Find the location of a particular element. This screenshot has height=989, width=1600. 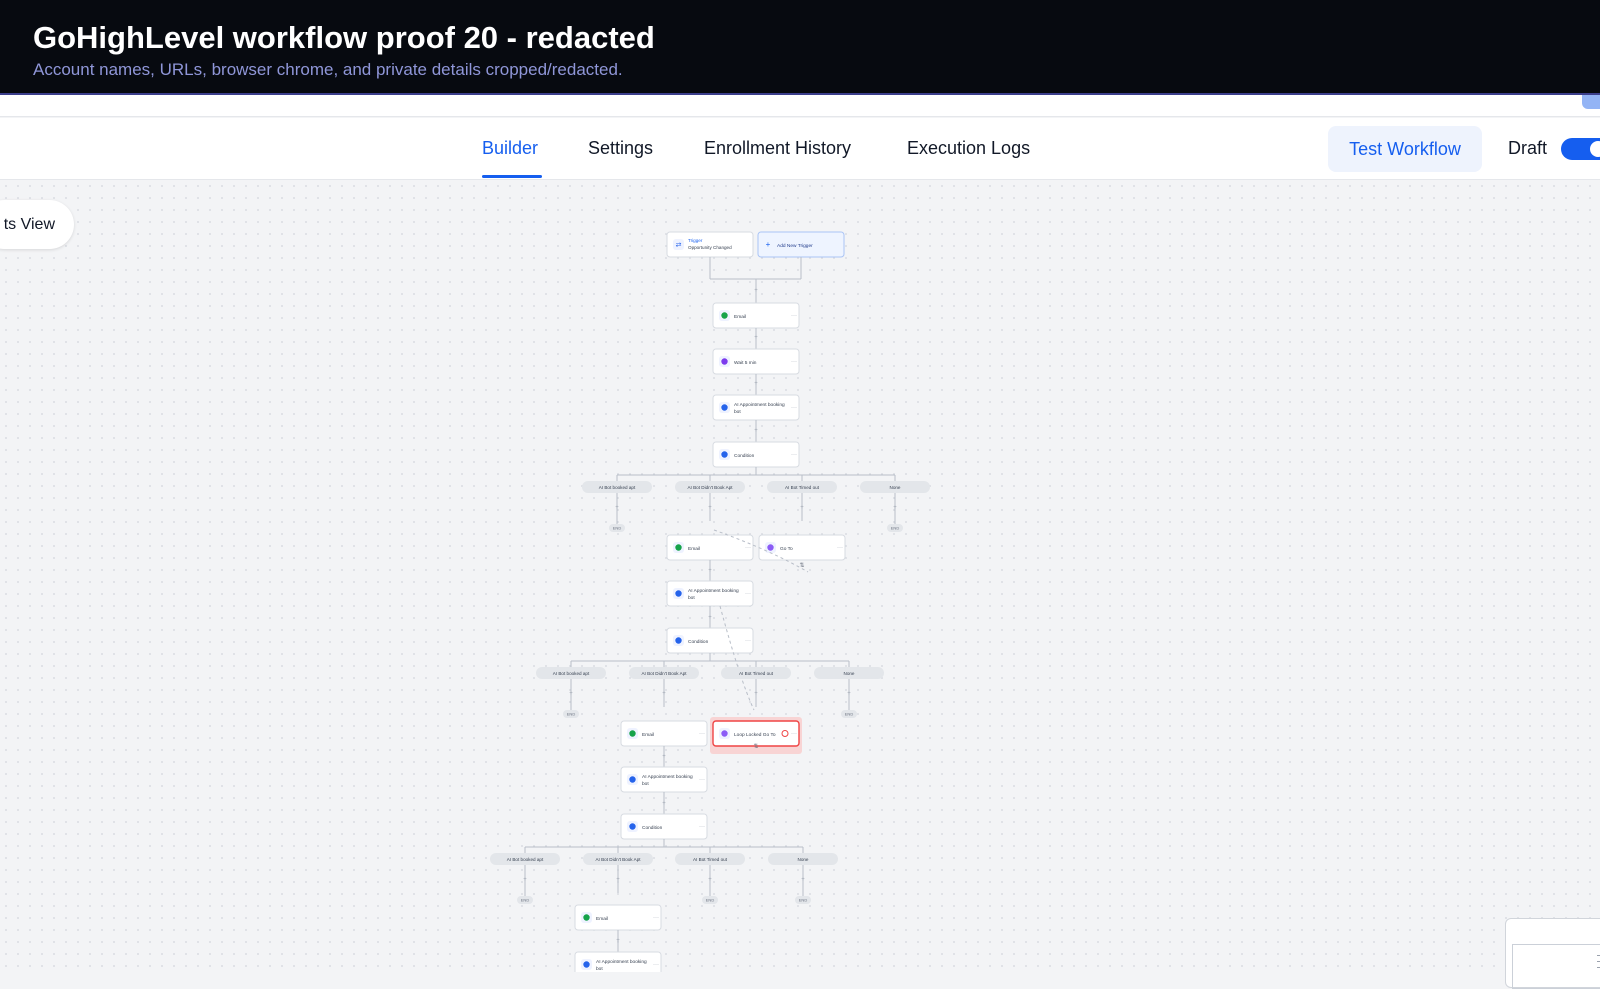

branch-label: AI Bot Didn't Book Apt is located at coordinates (710, 487).